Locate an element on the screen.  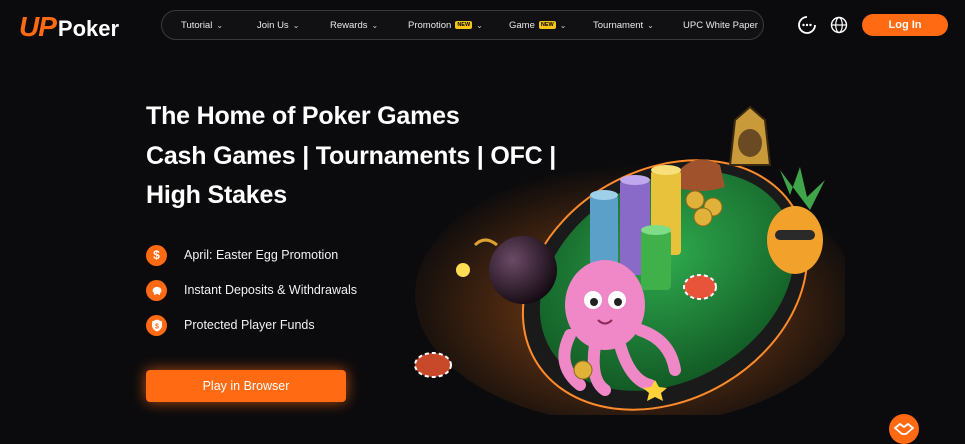
shield-dollar-icon: $ is located at coordinates (156, 325).